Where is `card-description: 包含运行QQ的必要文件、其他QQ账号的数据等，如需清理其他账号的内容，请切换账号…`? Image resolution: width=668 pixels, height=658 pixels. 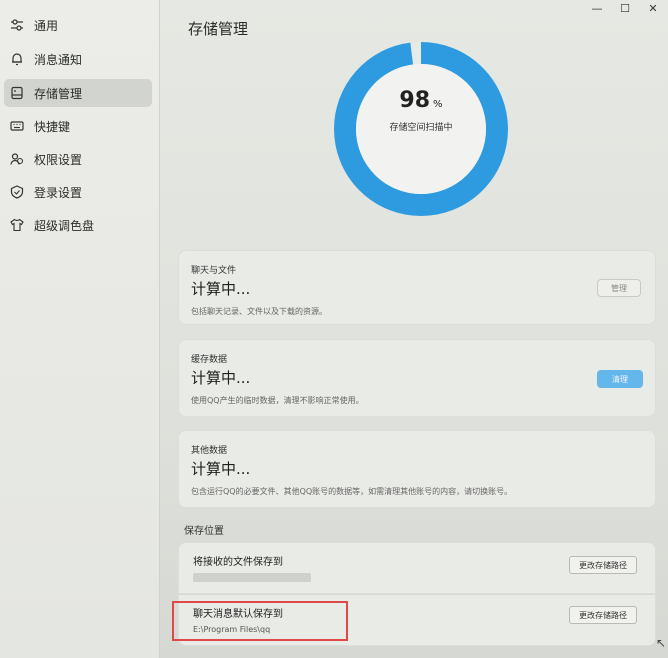
card-description: 包含运行QQ的必要文件、其他QQ账号的数据等，如需清理其他账号的内容，请切换账号… is located at coordinates (352, 491).